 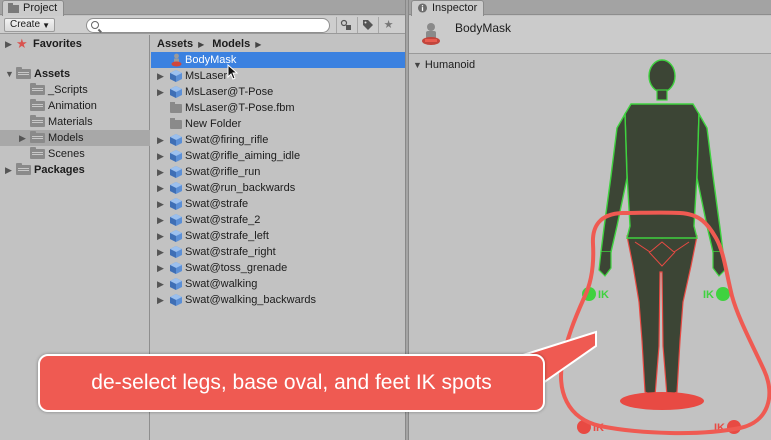 What do you see at coordinates (75, 74) in the screenshot?
I see `tree-item-assets: ▼ Assets` at bounding box center [75, 74].